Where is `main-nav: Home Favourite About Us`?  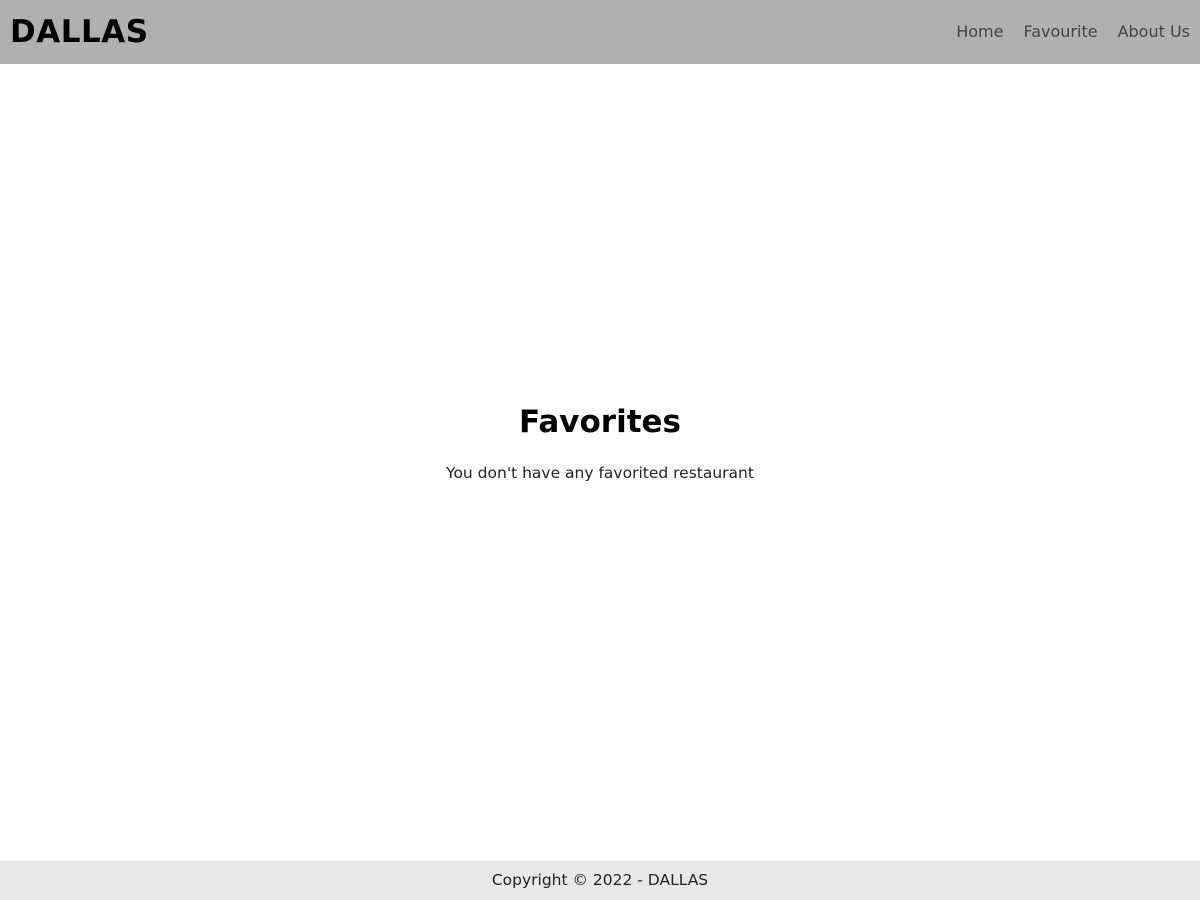 main-nav: Home Favourite About Us is located at coordinates (1073, 32).